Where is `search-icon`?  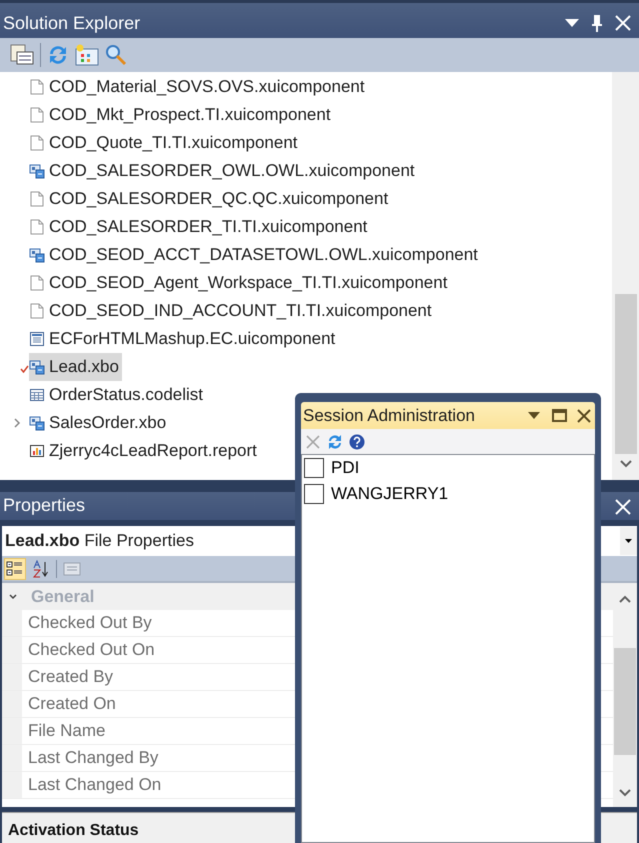
search-icon is located at coordinates (116, 55).